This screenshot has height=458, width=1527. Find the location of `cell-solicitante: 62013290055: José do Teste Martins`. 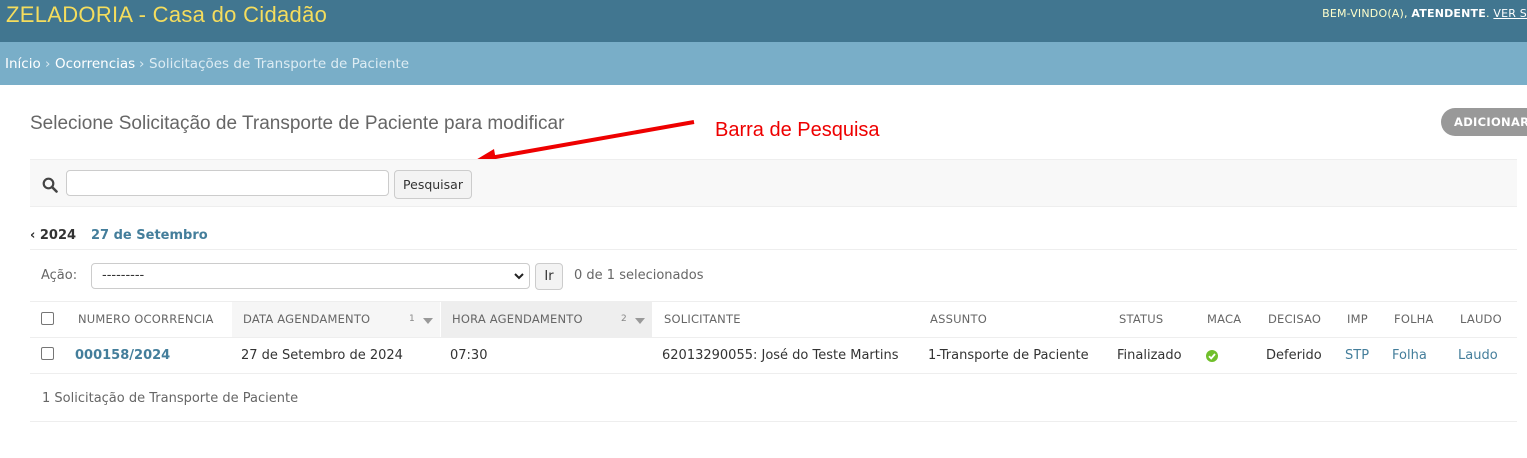

cell-solicitante: 62013290055: José do Teste Martins is located at coordinates (780, 355).